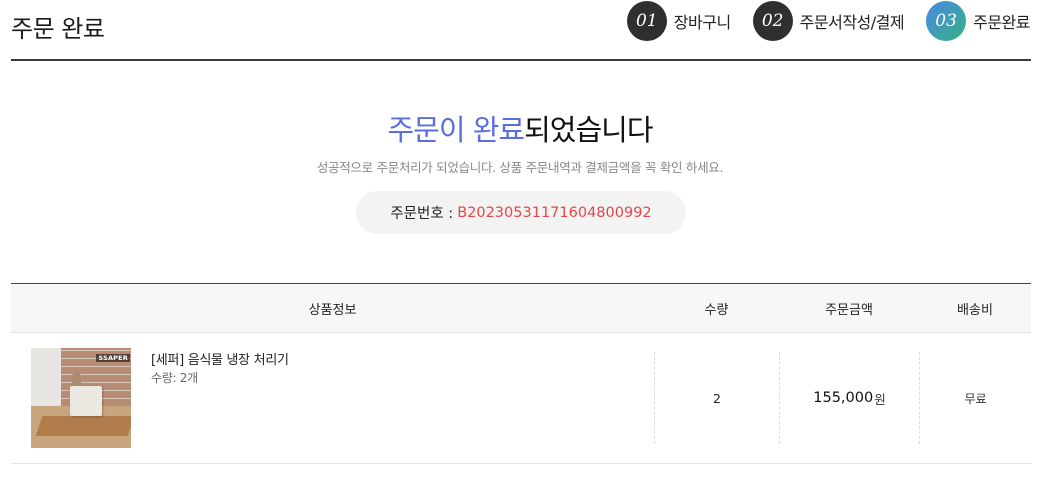 This screenshot has height=490, width=1050. What do you see at coordinates (58, 29) in the screenshot?
I see `page-title: 주문 완료` at bounding box center [58, 29].